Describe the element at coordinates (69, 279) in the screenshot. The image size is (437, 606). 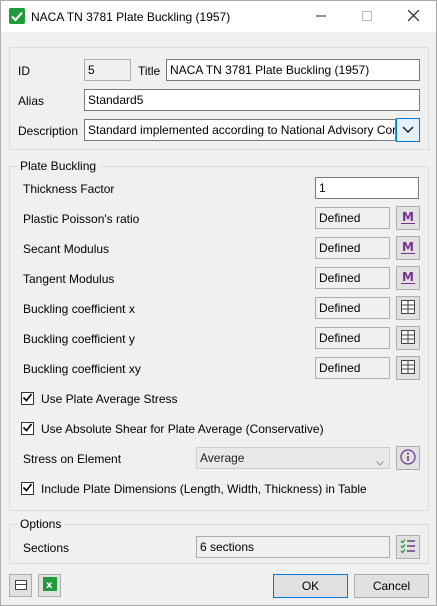
I see `tangent-modulus-label: Tangent Modulus` at that location.